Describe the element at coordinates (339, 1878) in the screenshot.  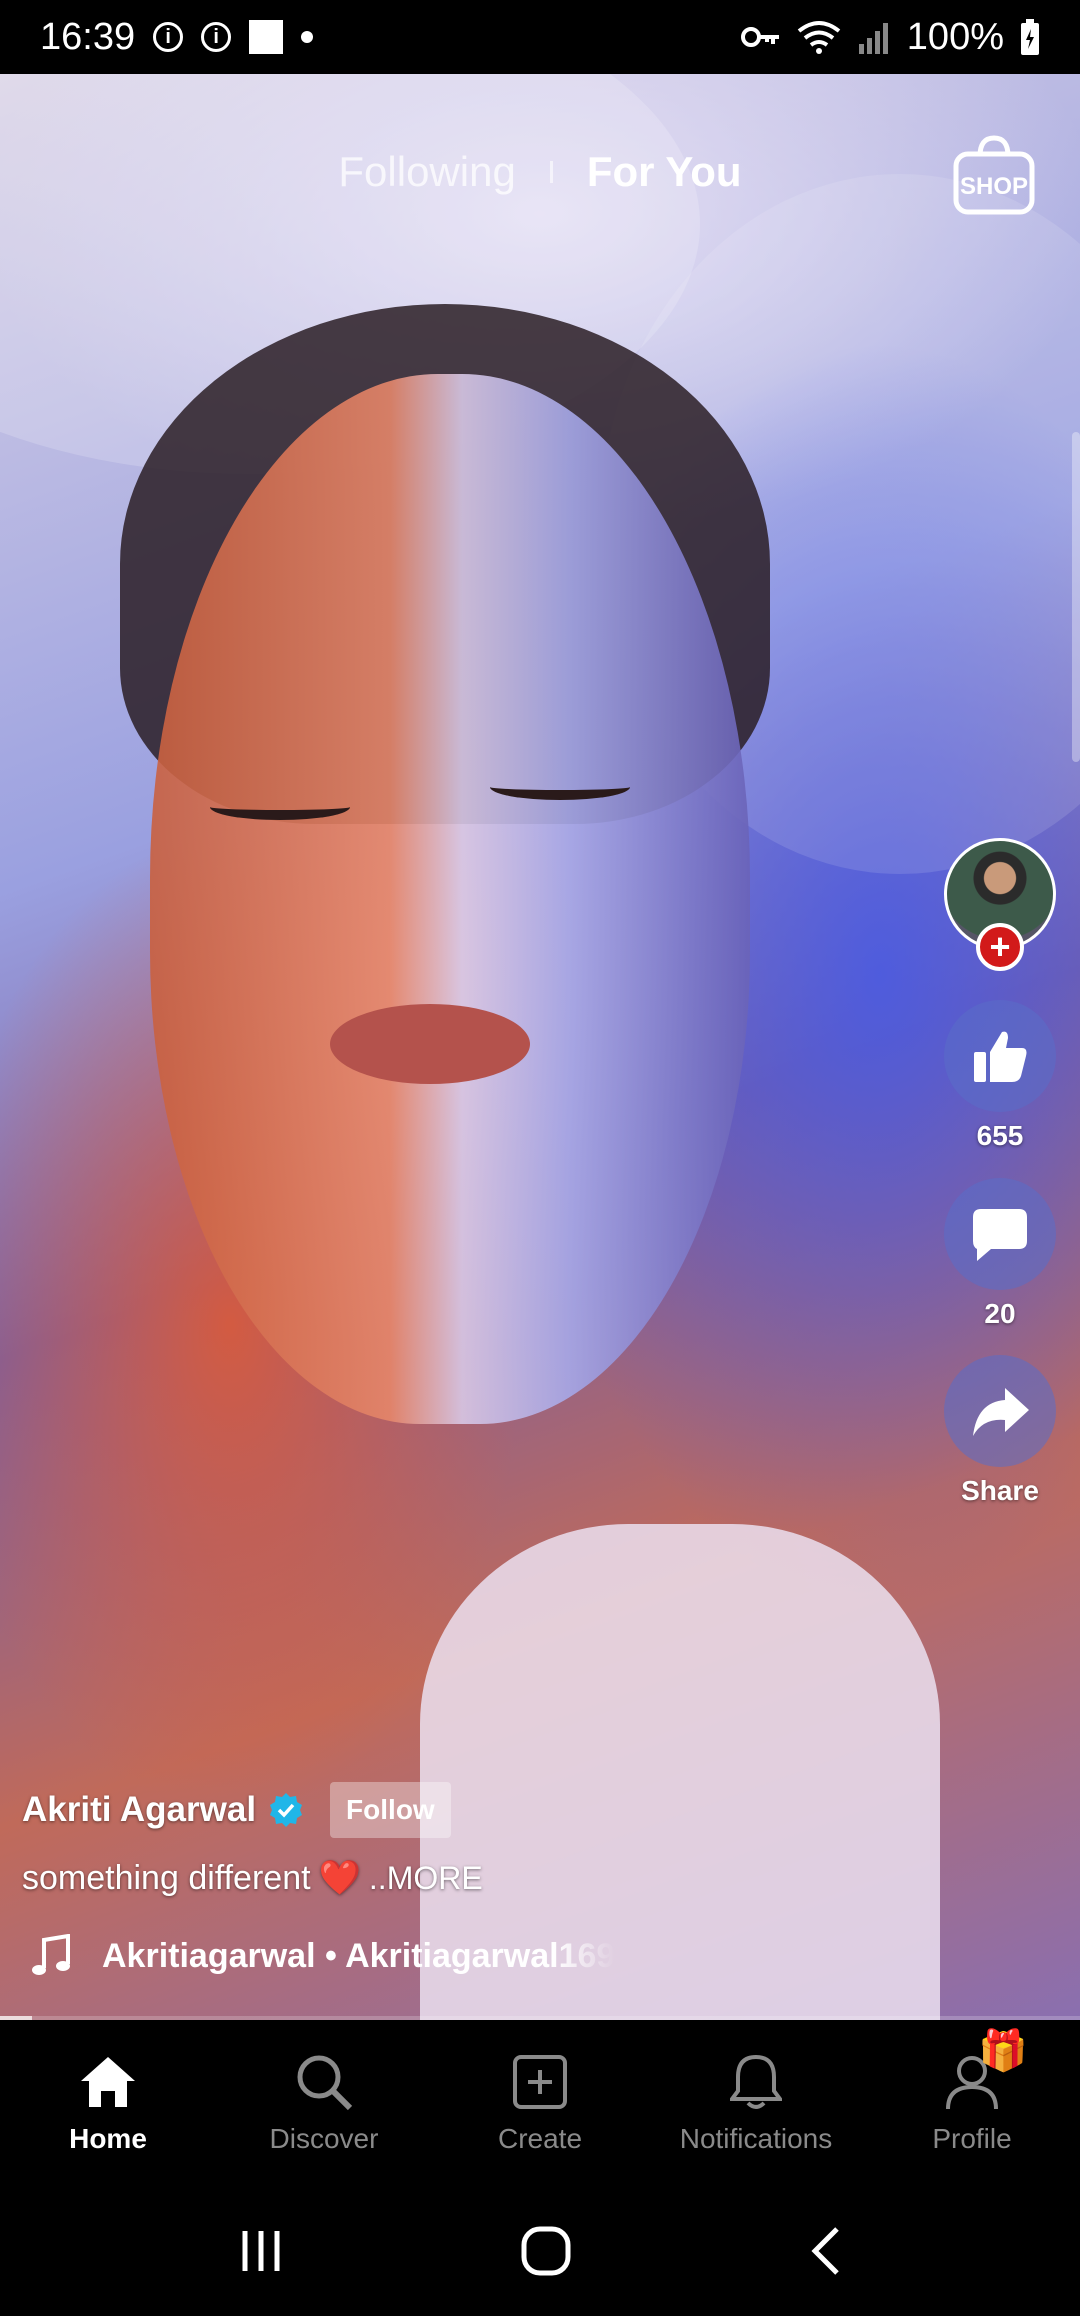
I see `caption-emoji: ❤️` at that location.